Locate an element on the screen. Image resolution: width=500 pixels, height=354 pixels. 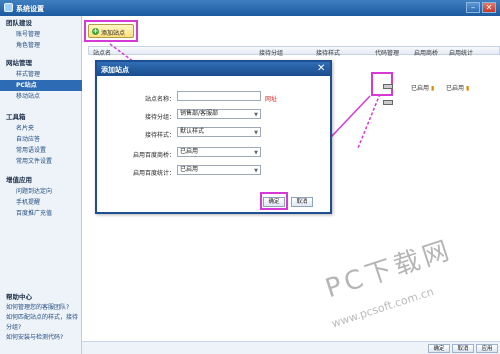
style-label: 接待样式： is located at coordinates (159, 135).